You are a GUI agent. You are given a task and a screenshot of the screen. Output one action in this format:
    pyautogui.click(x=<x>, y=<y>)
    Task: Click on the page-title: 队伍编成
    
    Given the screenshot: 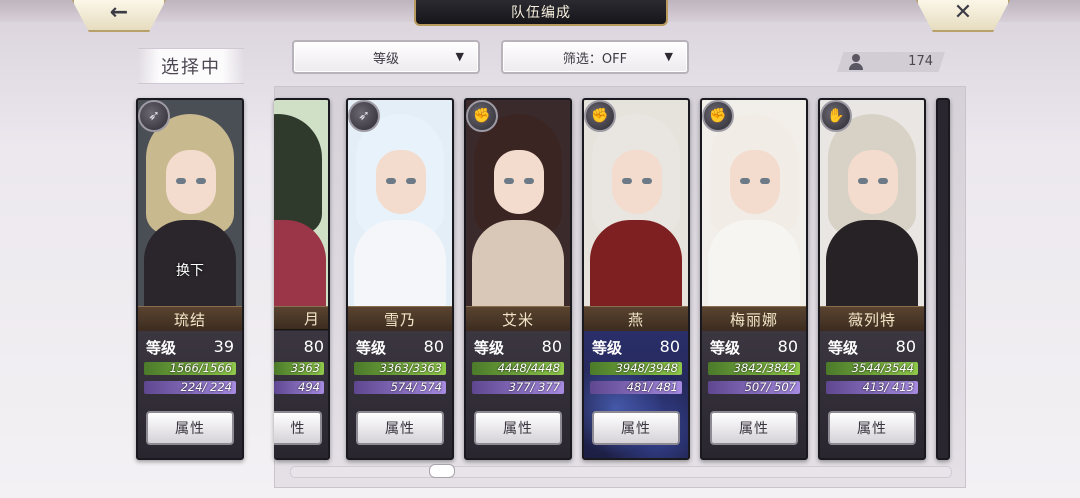 What is the action you would take?
    pyautogui.click(x=541, y=13)
    